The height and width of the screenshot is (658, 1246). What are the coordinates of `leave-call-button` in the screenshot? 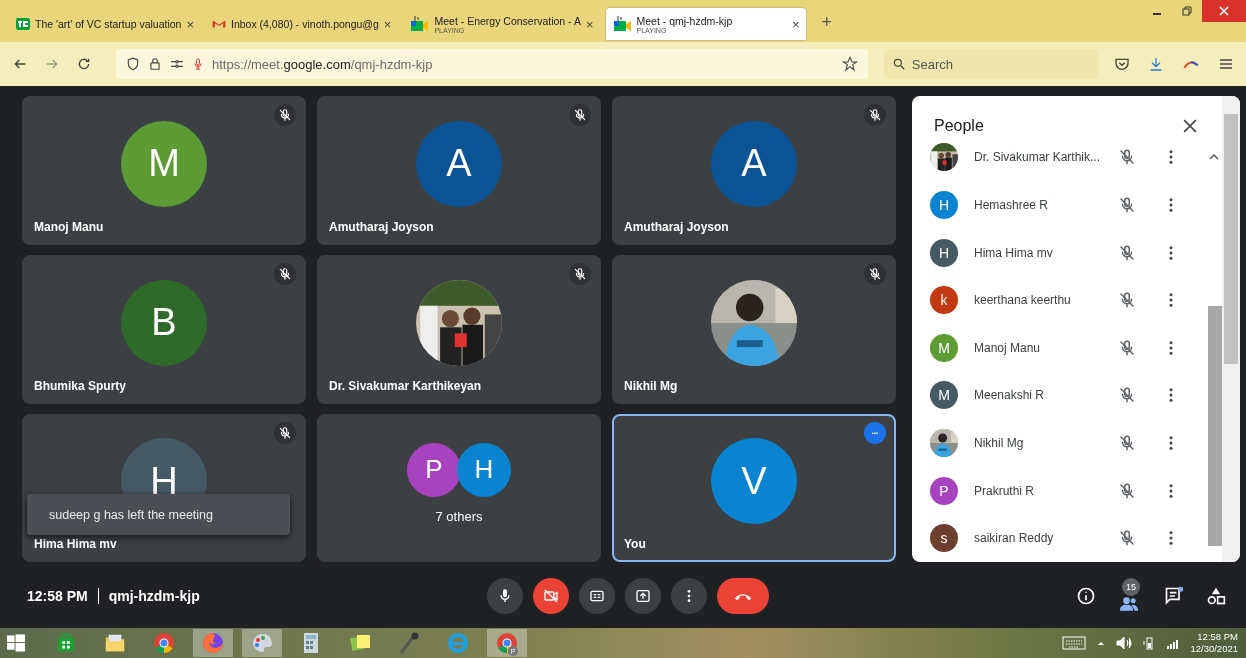 It's located at (743, 595).